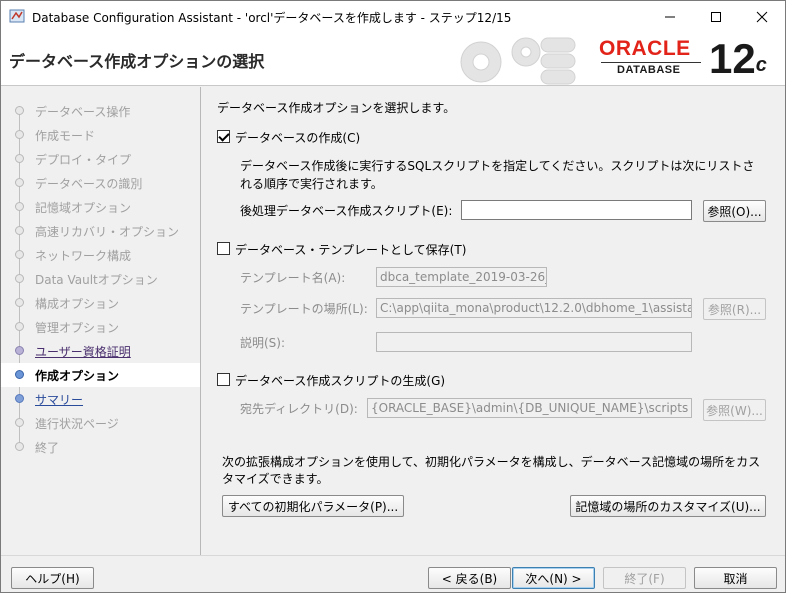 This screenshot has height=593, width=786. Describe the element at coordinates (17, 16) in the screenshot. I see `dbca-app-icon` at that location.